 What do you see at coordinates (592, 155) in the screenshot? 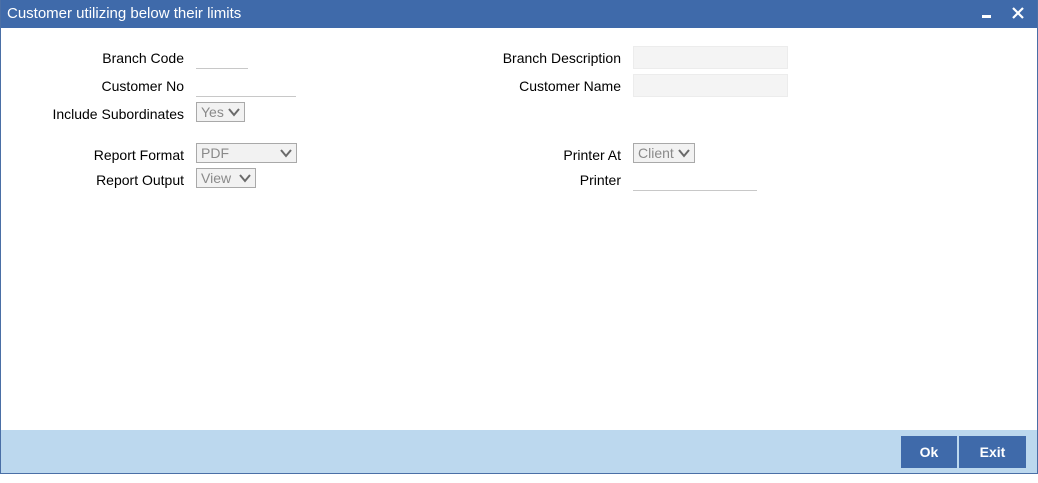
I see `printer-at-label: Printer At` at bounding box center [592, 155].